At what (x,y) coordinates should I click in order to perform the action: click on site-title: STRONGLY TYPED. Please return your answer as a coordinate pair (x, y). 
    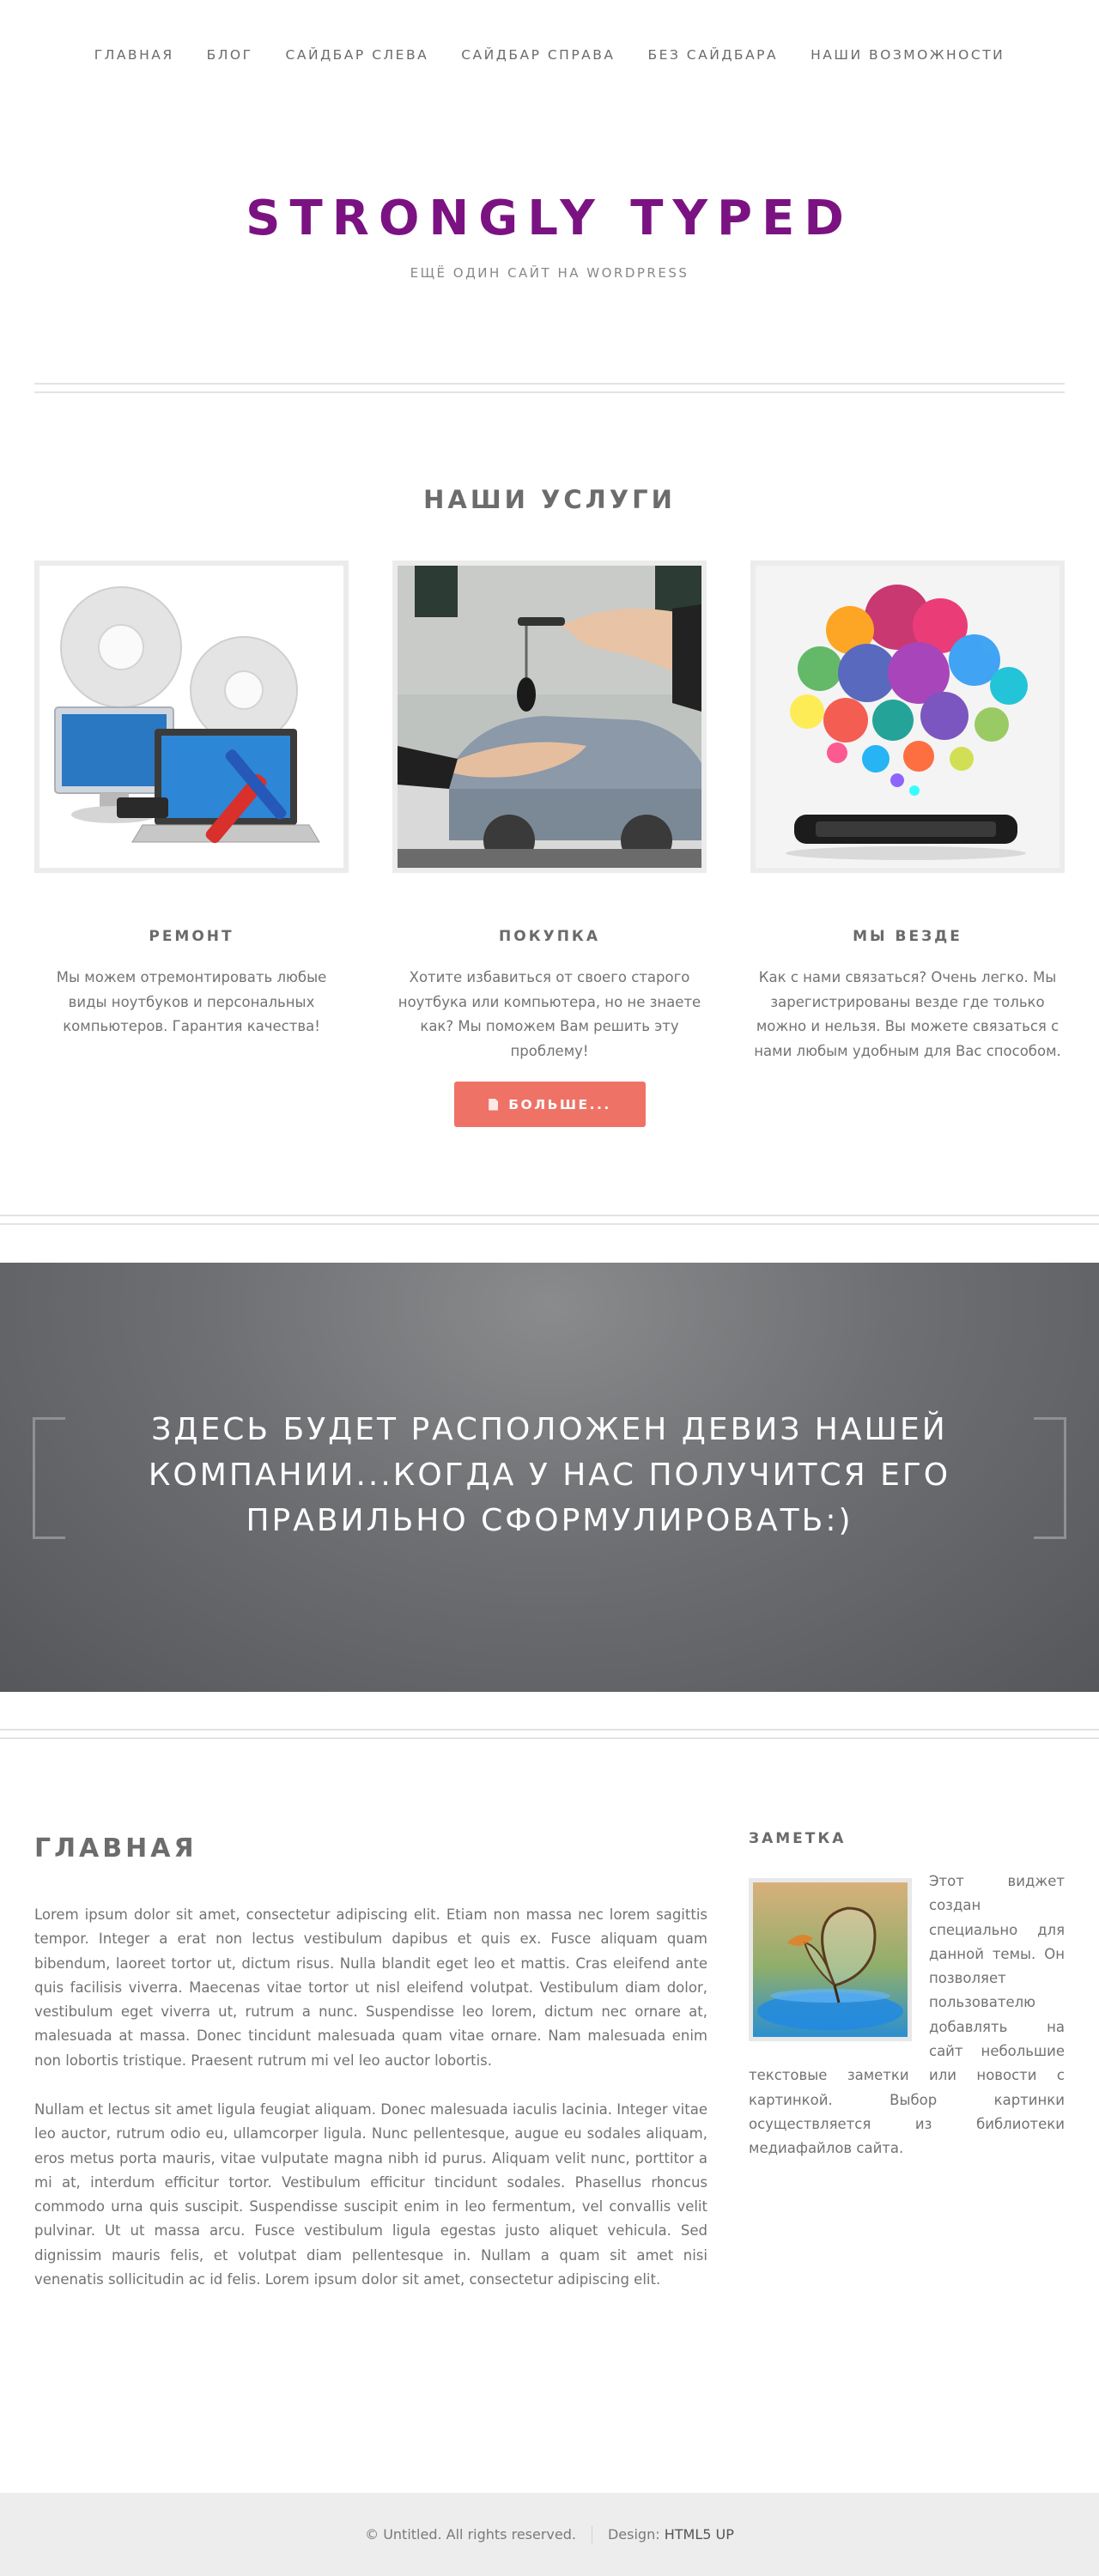
    Looking at the image, I should click on (549, 218).